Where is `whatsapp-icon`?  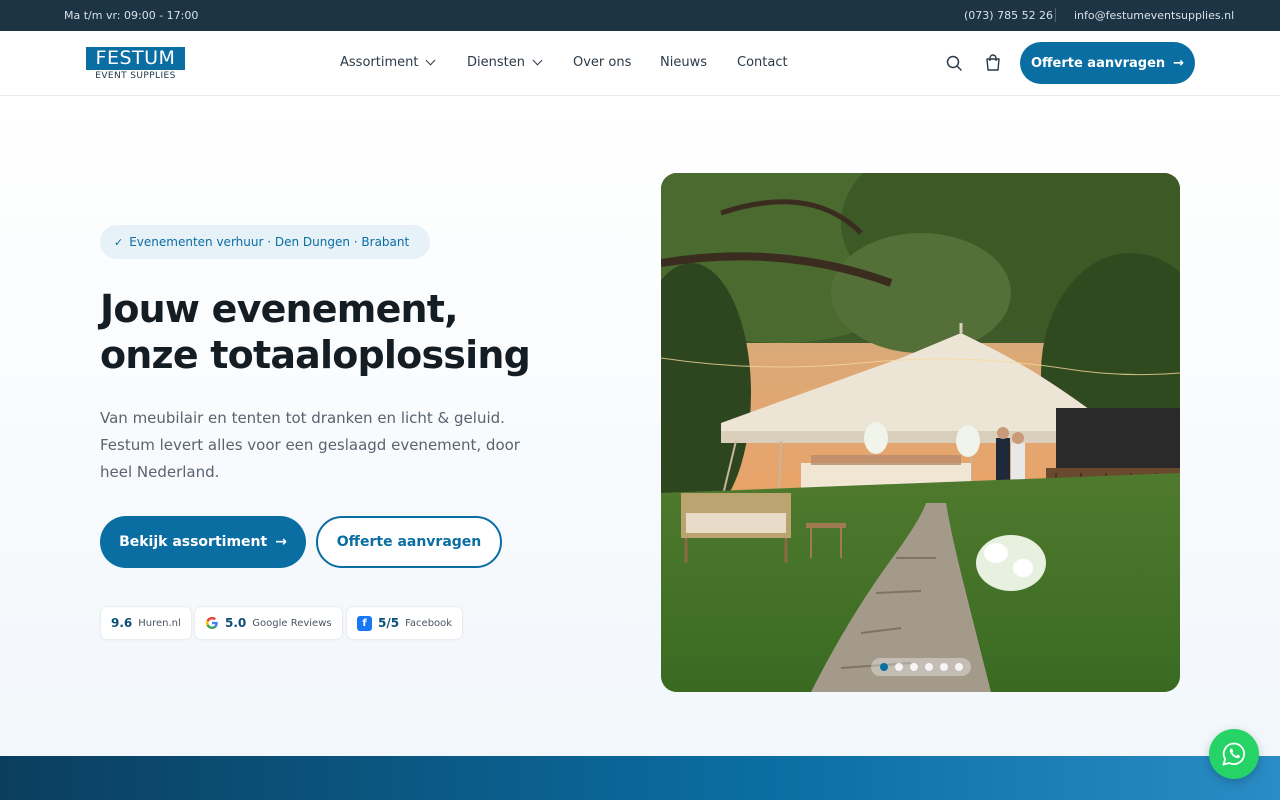 whatsapp-icon is located at coordinates (1234, 754).